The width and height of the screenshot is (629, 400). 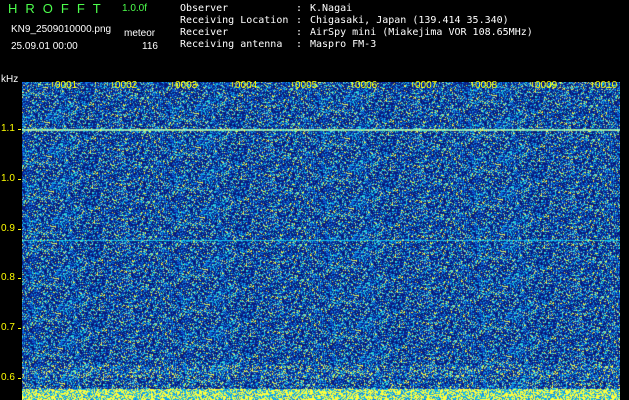 What do you see at coordinates (186, 85) in the screenshot?
I see `minute-label: 0003` at bounding box center [186, 85].